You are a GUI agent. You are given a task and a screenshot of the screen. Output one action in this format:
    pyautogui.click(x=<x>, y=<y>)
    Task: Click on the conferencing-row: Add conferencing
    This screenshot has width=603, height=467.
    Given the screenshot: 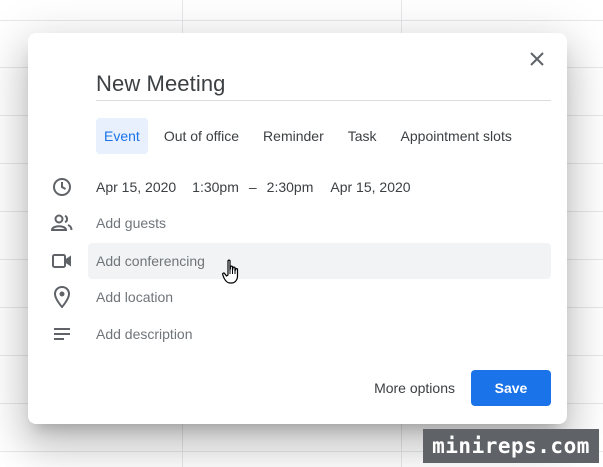 What is the action you would take?
    pyautogui.click(x=301, y=261)
    